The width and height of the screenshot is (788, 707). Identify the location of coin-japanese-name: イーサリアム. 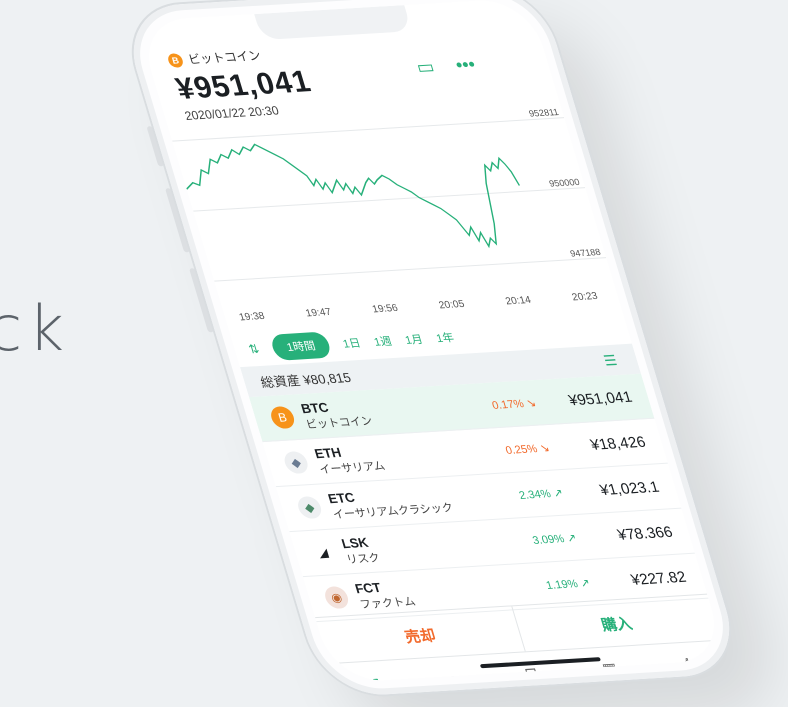
(352, 467).